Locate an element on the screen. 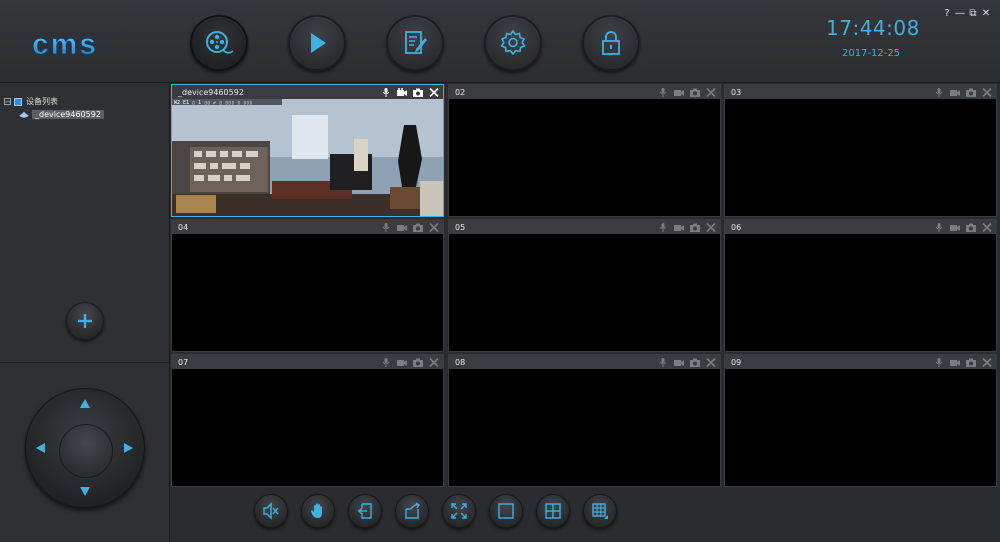  ptz-right-arrow-icon is located at coordinates (128, 448).